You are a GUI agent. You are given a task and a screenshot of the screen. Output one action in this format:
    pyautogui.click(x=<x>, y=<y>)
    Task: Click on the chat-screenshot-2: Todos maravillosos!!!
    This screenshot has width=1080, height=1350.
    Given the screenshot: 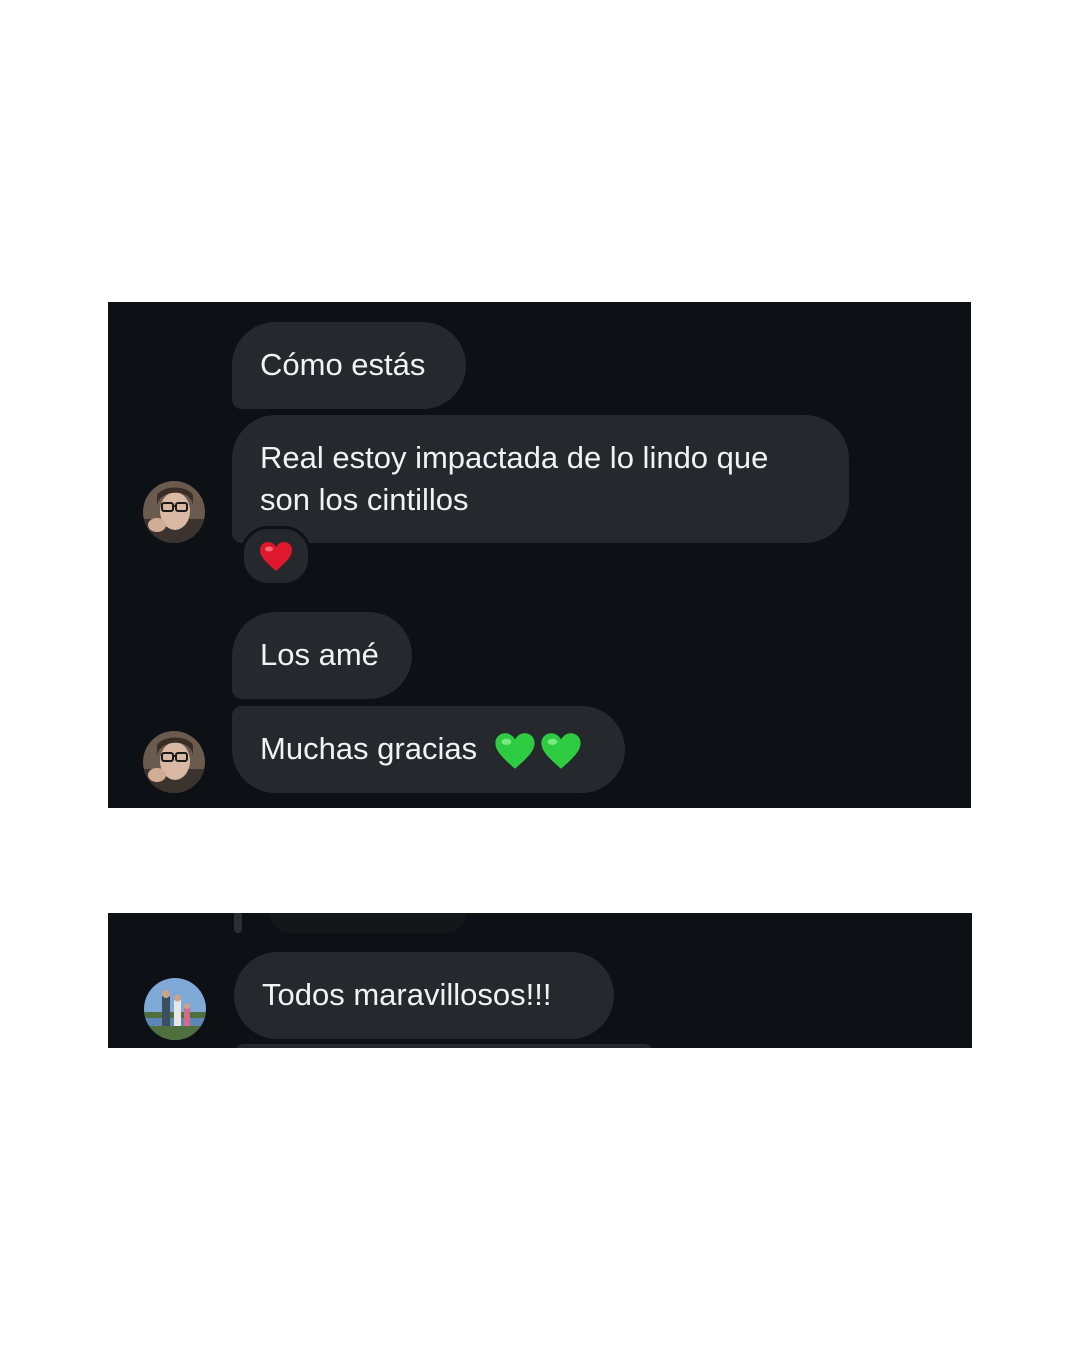 What is the action you would take?
    pyautogui.click(x=540, y=980)
    